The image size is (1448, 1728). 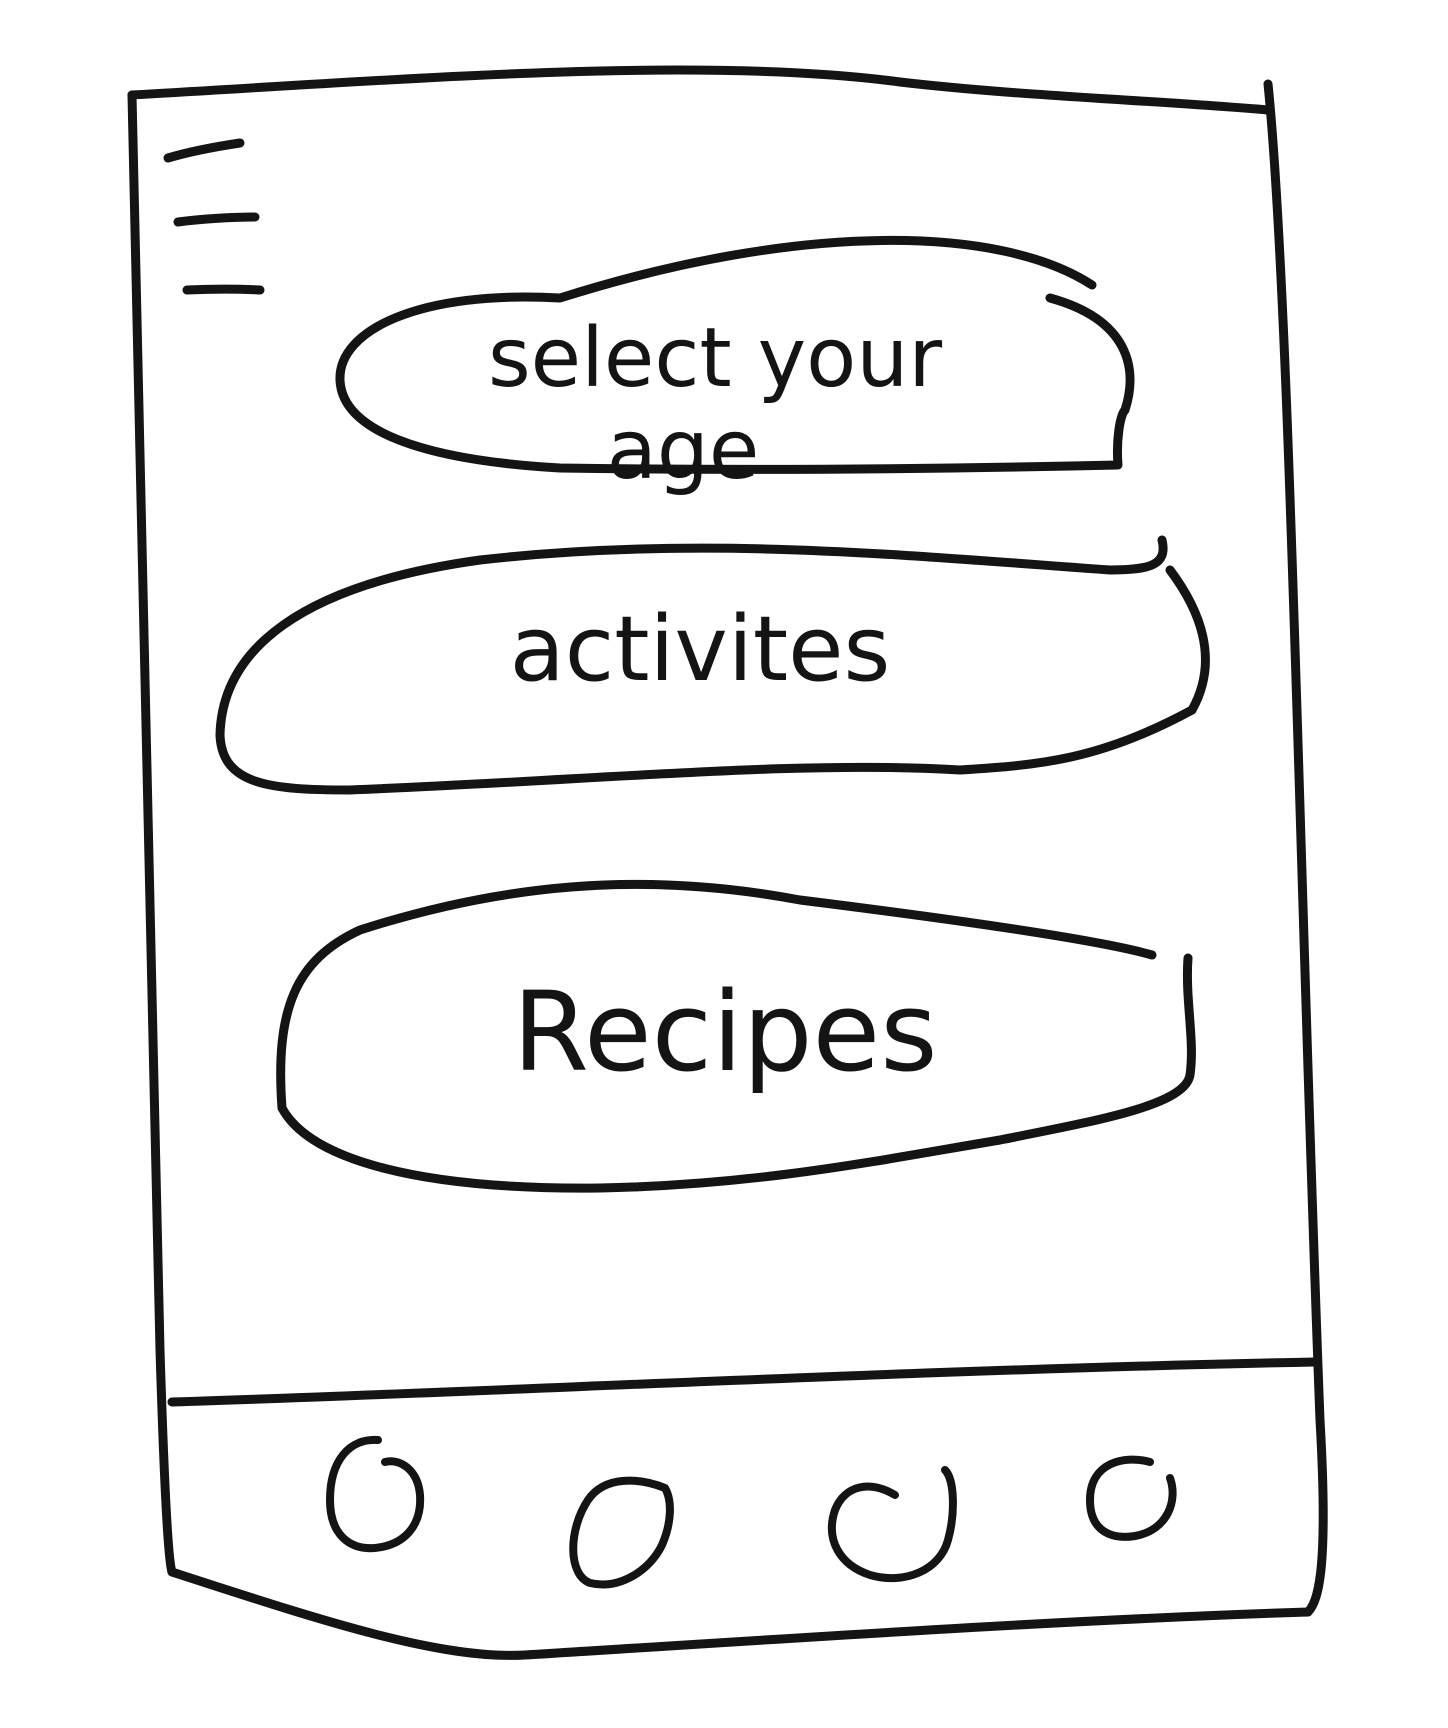 I want to click on bottom-nav-divider, so click(x=743, y=1382).